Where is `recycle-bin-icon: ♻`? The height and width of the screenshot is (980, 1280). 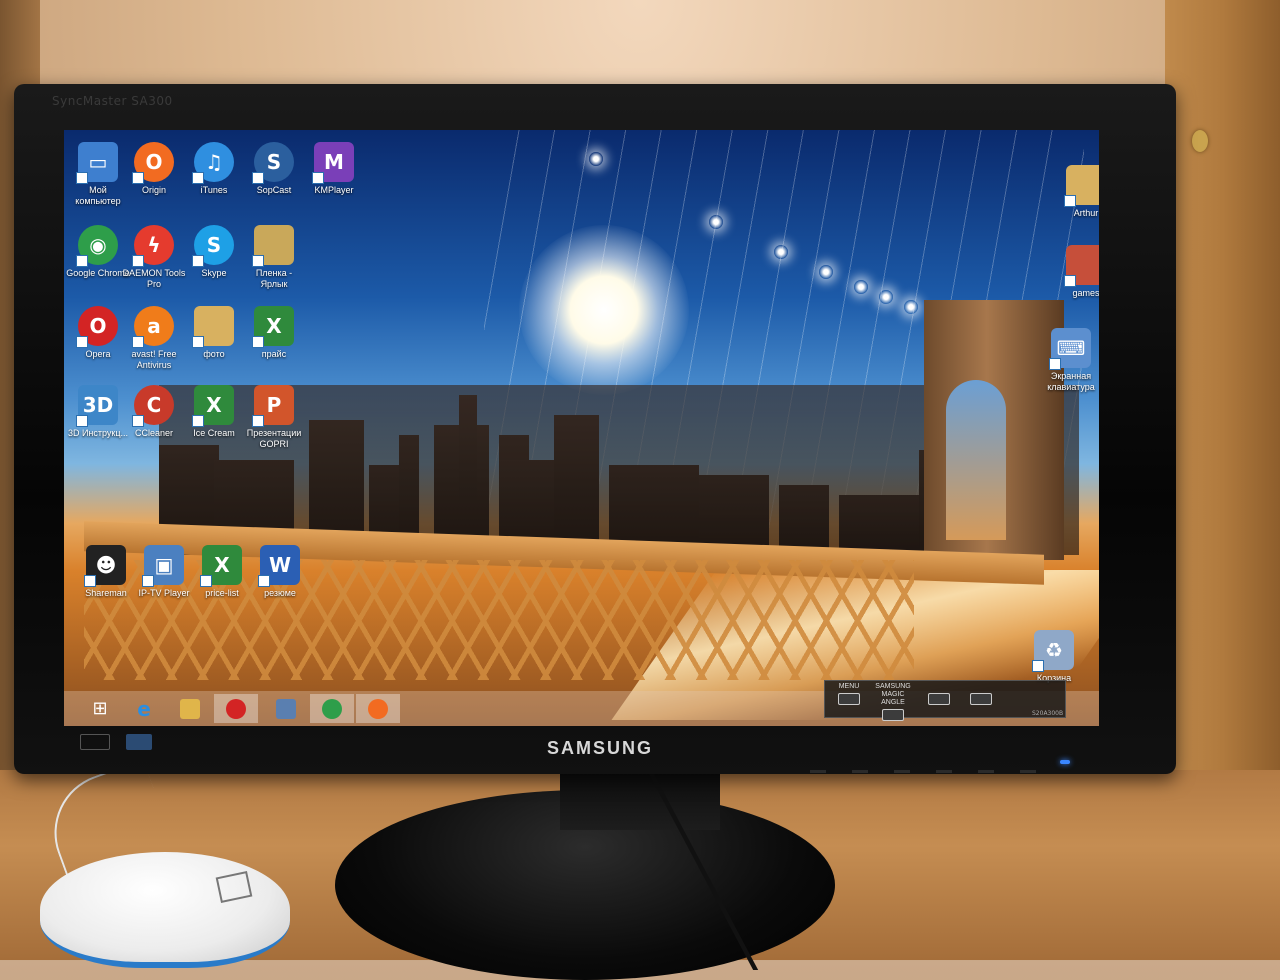
recycle-bin-icon: ♻ is located at coordinates (1053, 651).